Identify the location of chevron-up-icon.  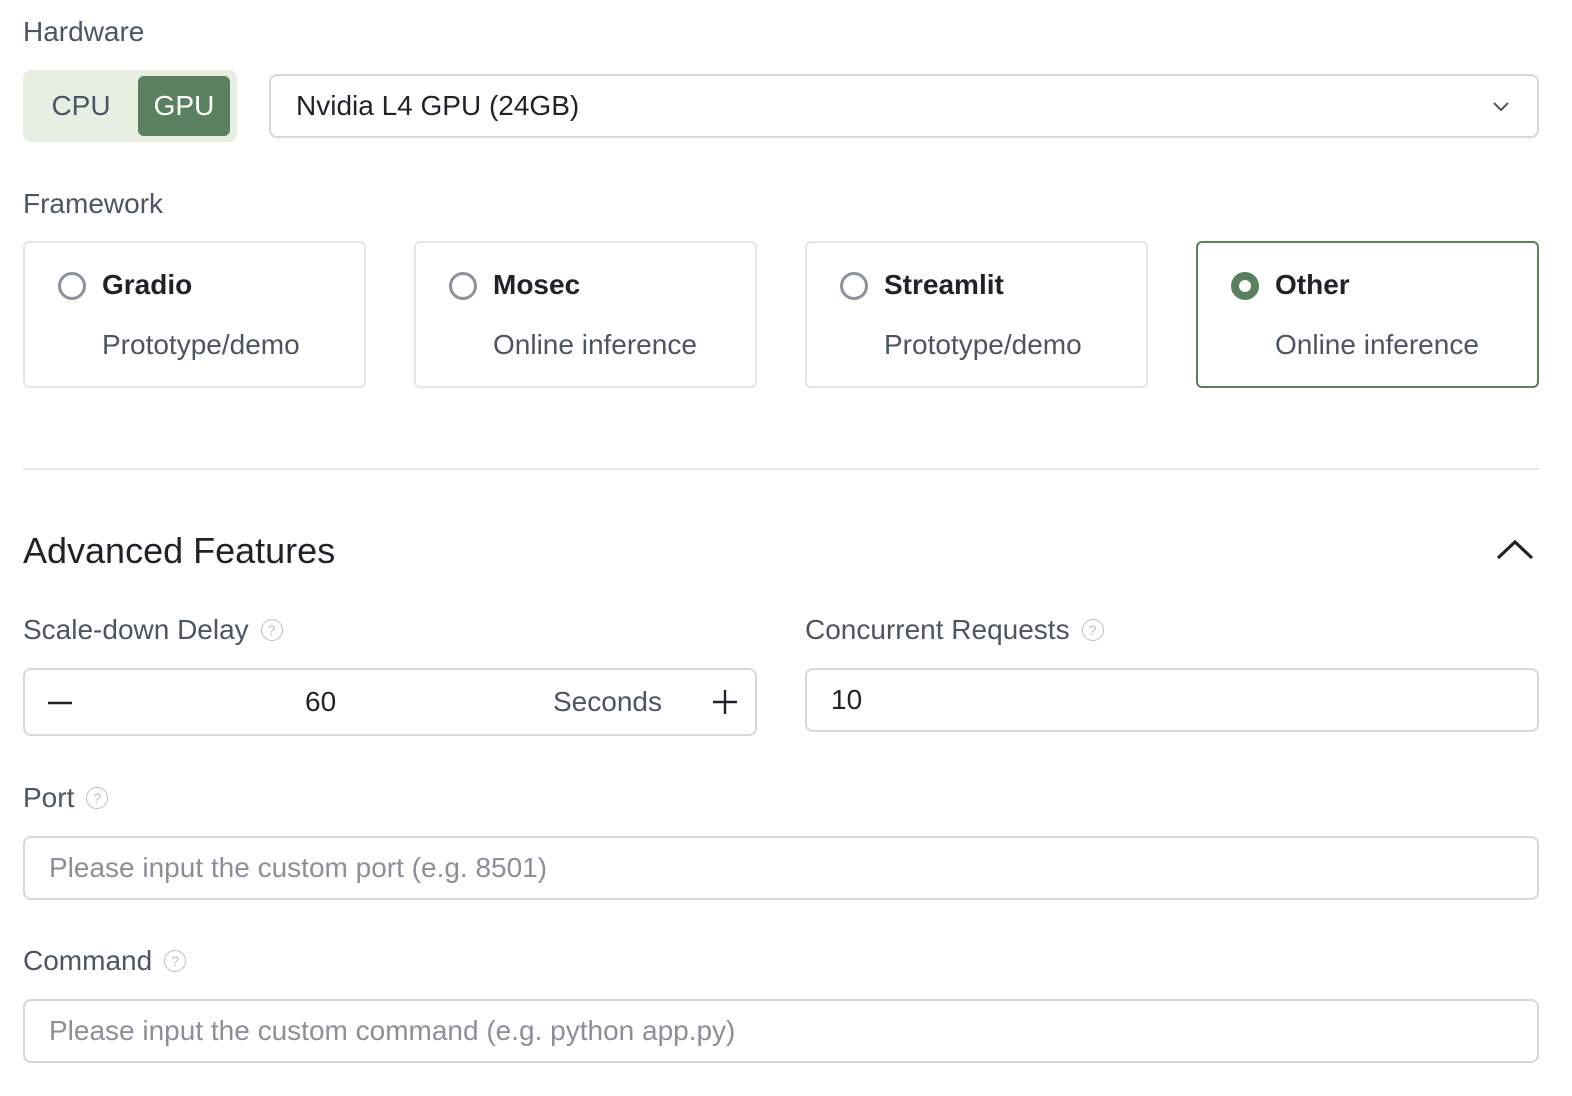
(1515, 549).